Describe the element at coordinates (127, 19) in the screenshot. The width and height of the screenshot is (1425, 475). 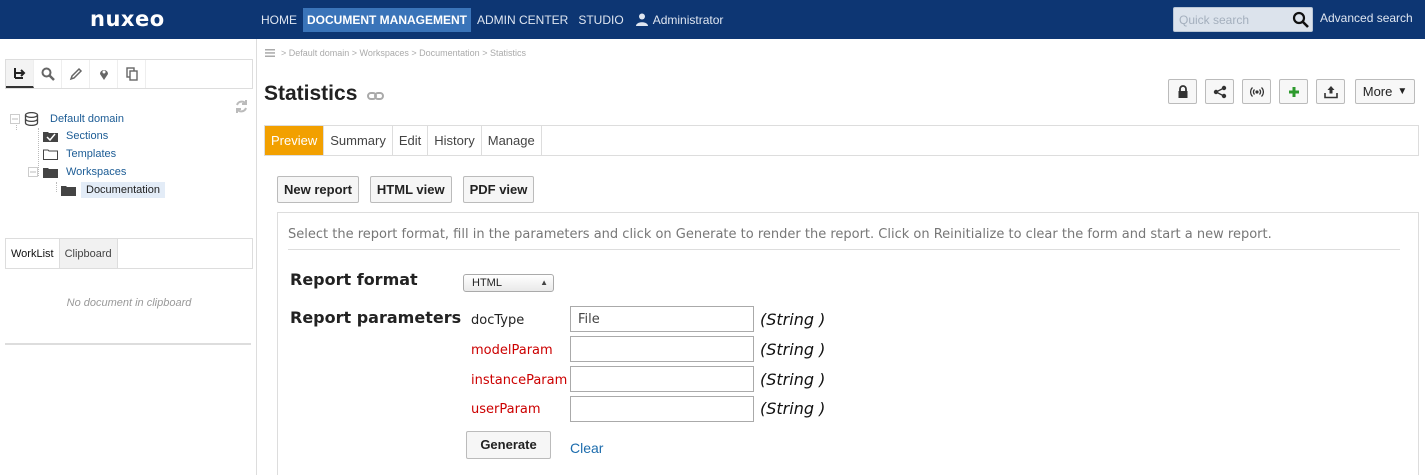
I see `nuxeo-logo: nuxeo` at that location.